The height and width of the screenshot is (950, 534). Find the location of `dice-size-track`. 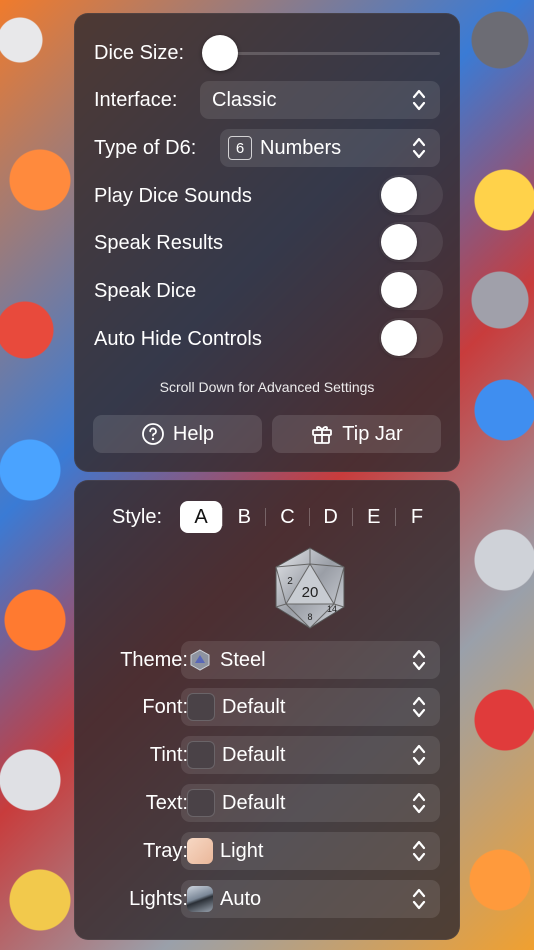

dice-size-track is located at coordinates (332, 53).